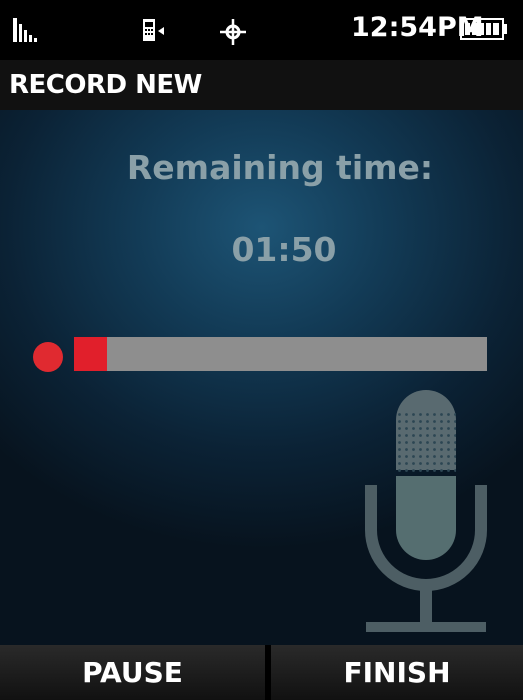 The image size is (523, 700). Describe the element at coordinates (280, 354) in the screenshot. I see `recording-progress-bar` at that location.